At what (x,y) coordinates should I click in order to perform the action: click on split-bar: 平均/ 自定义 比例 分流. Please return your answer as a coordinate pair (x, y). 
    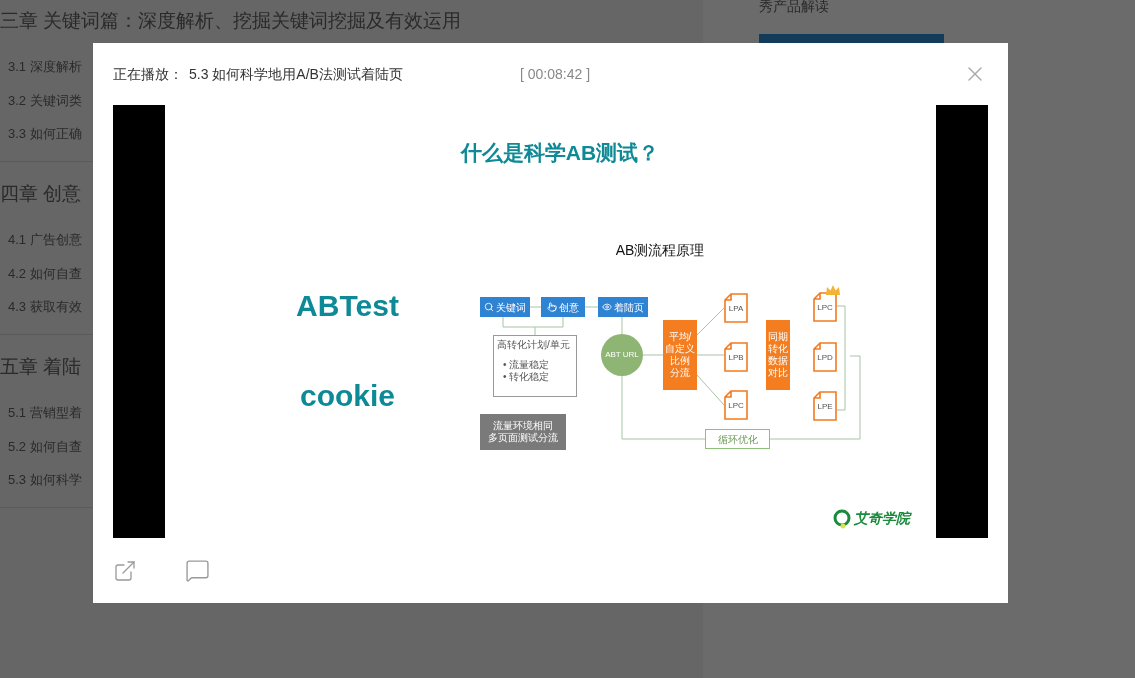
    Looking at the image, I should click on (680, 355).